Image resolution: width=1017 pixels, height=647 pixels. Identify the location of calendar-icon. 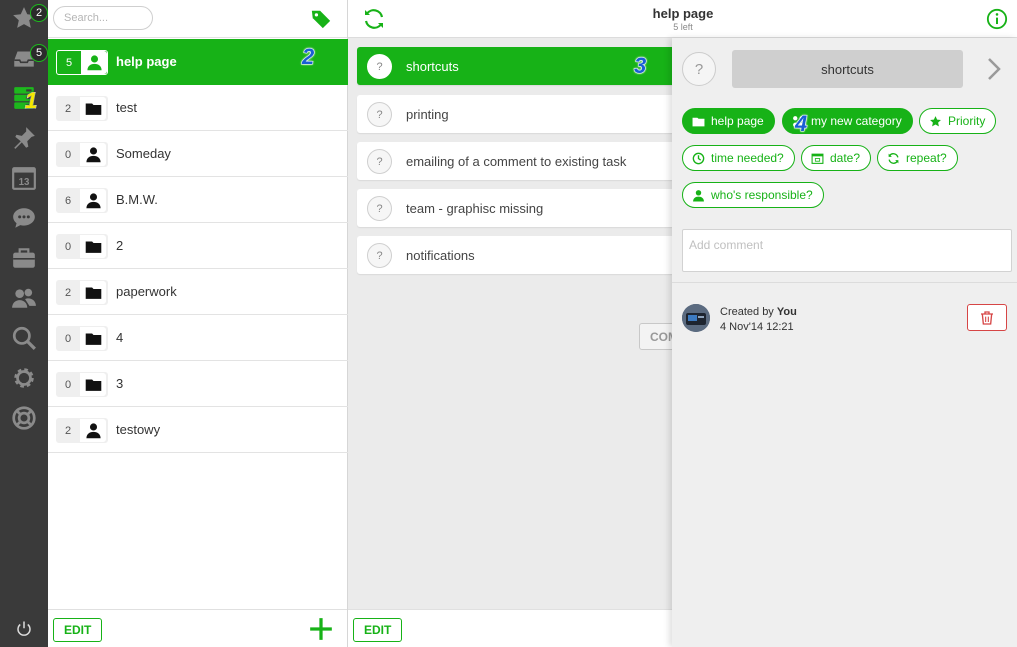
(817, 158).